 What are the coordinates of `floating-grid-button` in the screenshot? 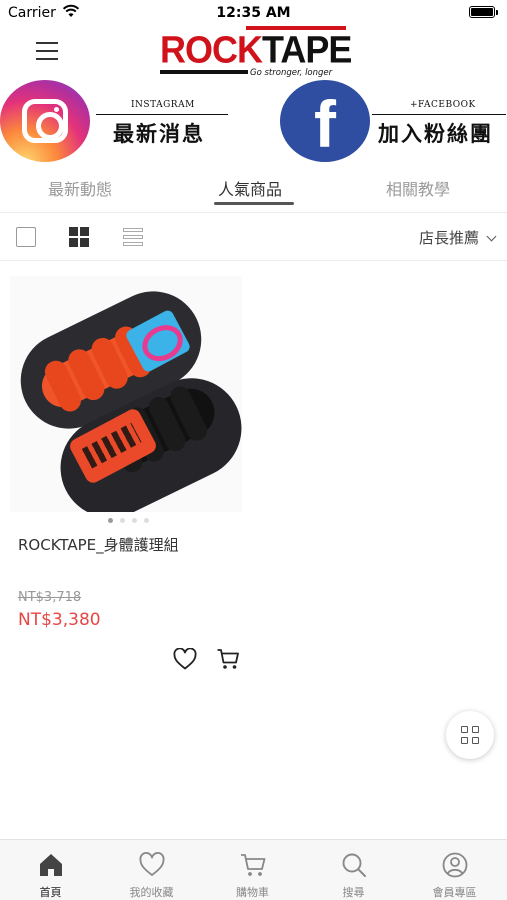 It's located at (470, 735).